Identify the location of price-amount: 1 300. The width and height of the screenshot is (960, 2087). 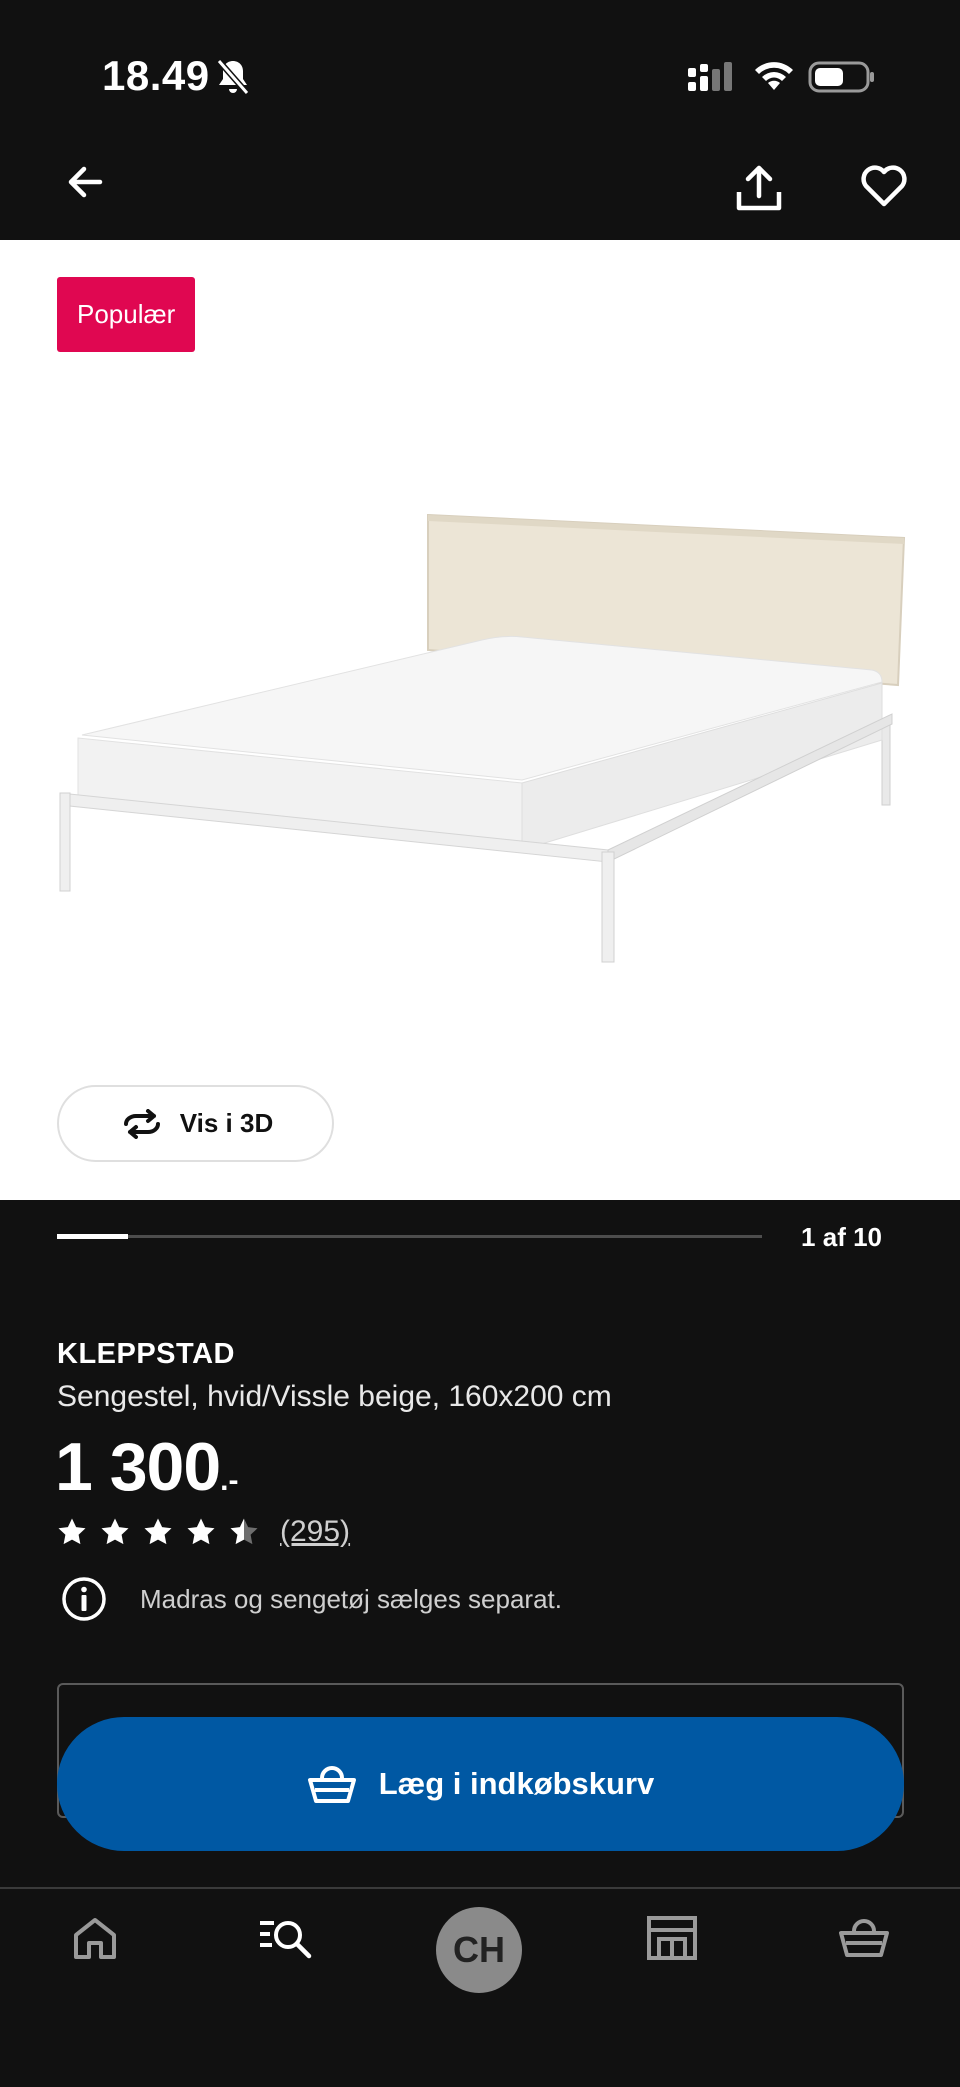
(138, 1467).